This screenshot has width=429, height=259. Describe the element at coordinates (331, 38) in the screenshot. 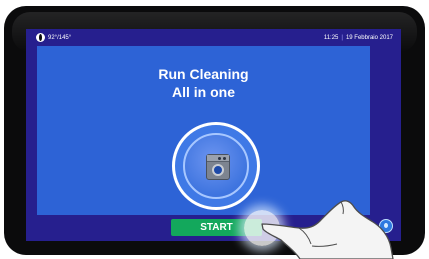

I see `time-text: 11:25` at that location.